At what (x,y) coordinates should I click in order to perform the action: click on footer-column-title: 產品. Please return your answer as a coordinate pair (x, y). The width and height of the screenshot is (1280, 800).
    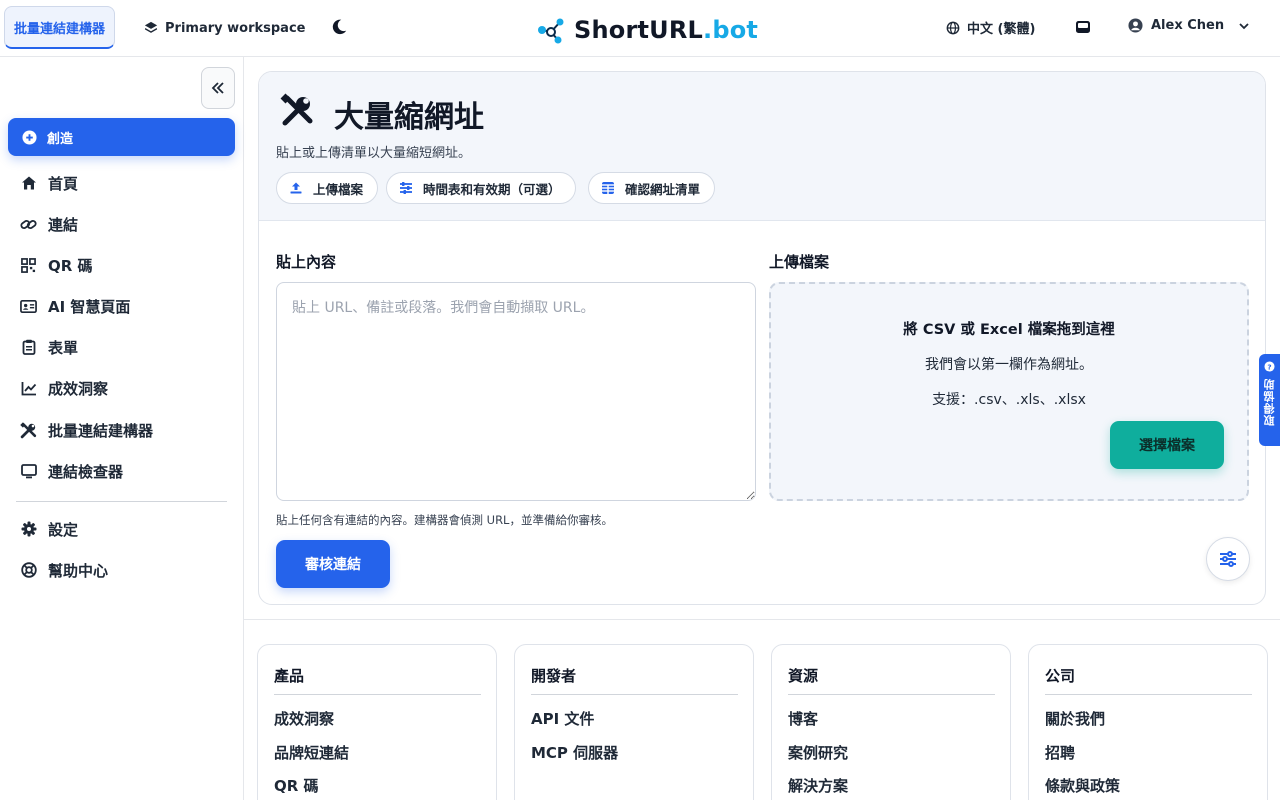
    Looking at the image, I should click on (289, 676).